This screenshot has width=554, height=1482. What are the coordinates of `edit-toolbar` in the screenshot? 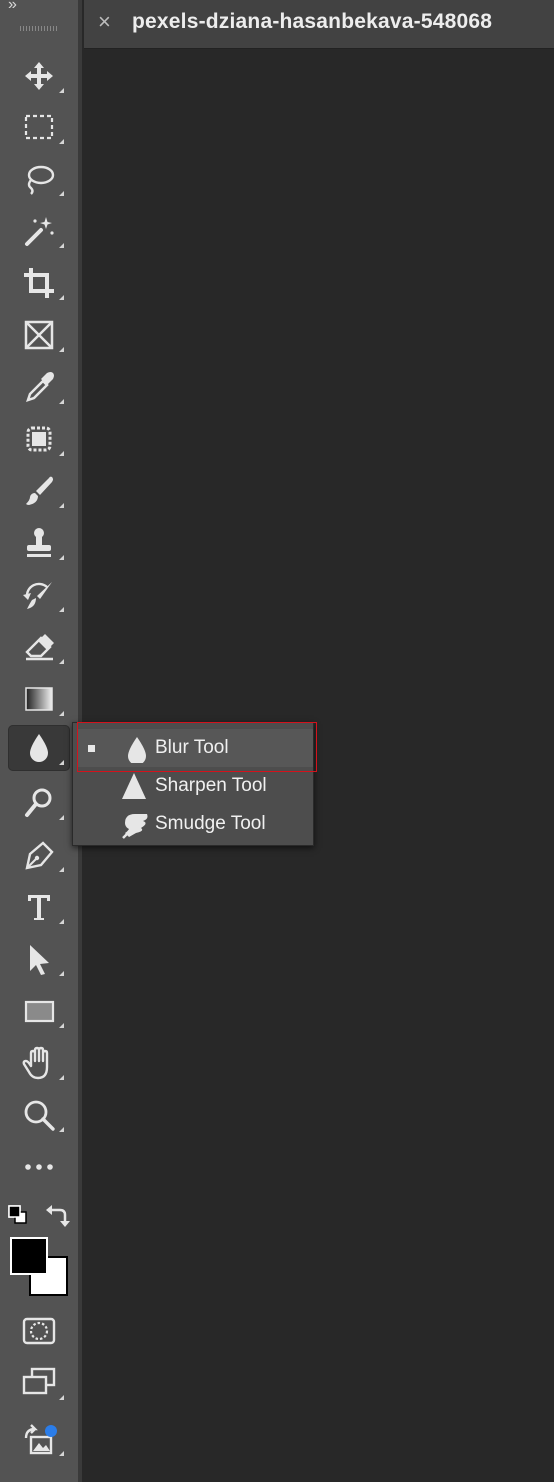 It's located at (39, 1167).